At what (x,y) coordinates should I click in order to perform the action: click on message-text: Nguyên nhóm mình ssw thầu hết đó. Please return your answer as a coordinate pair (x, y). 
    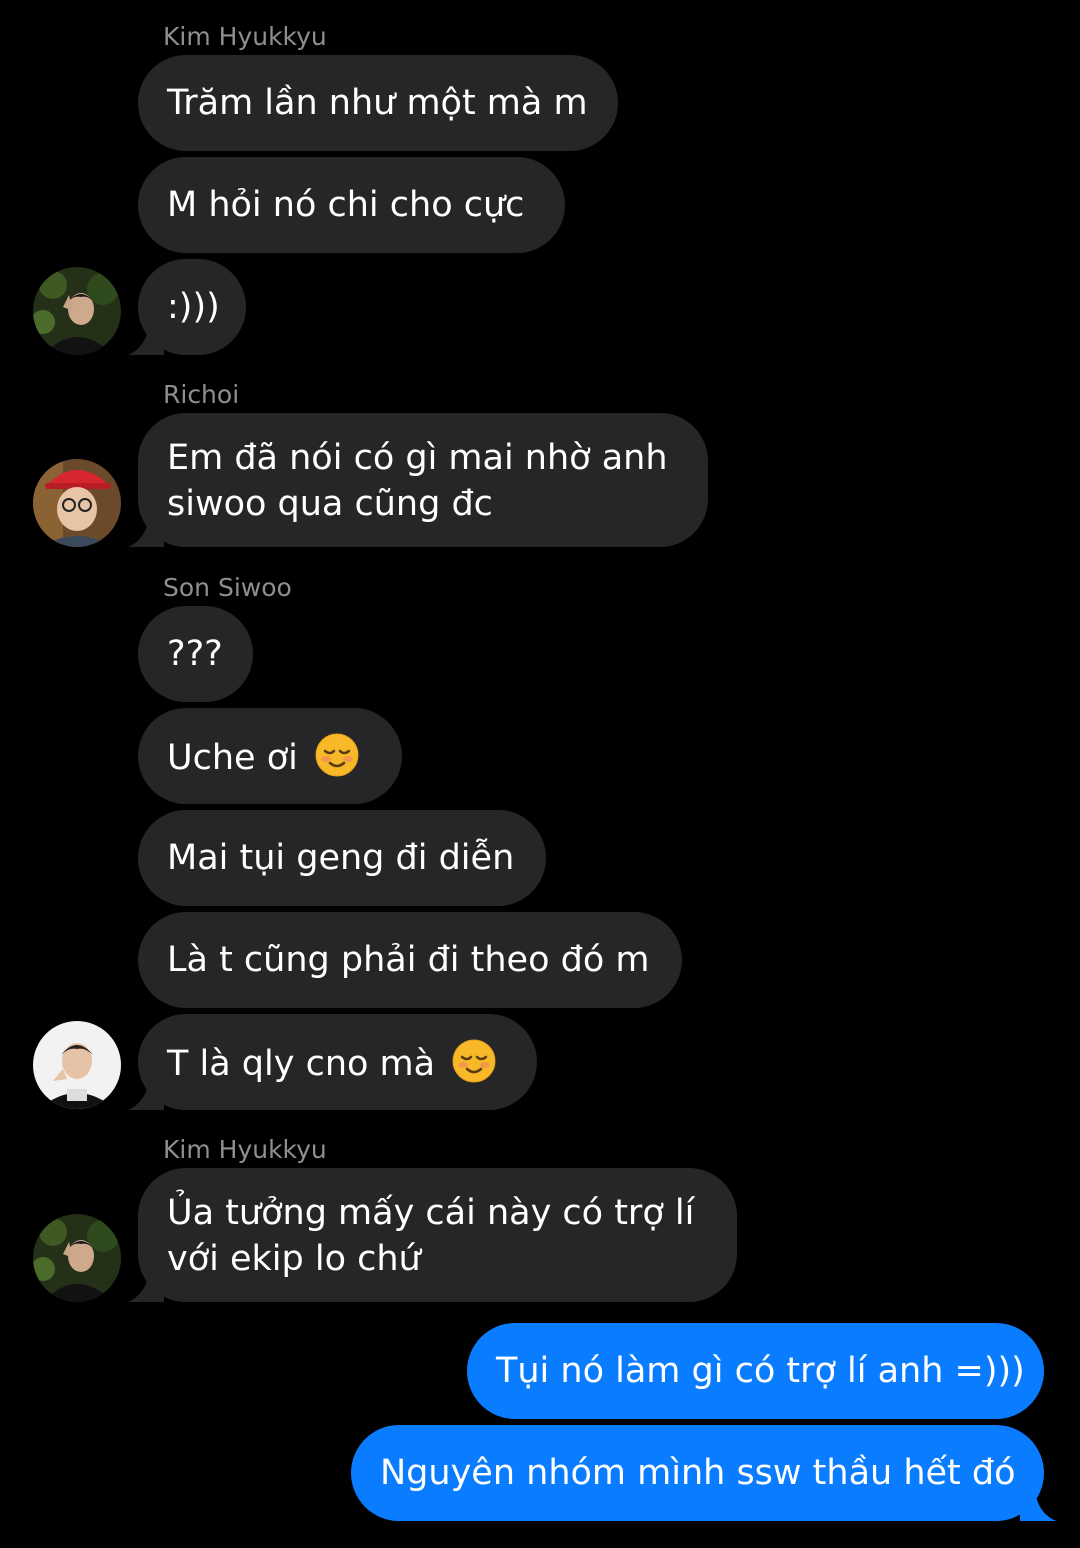
    Looking at the image, I should click on (698, 1473).